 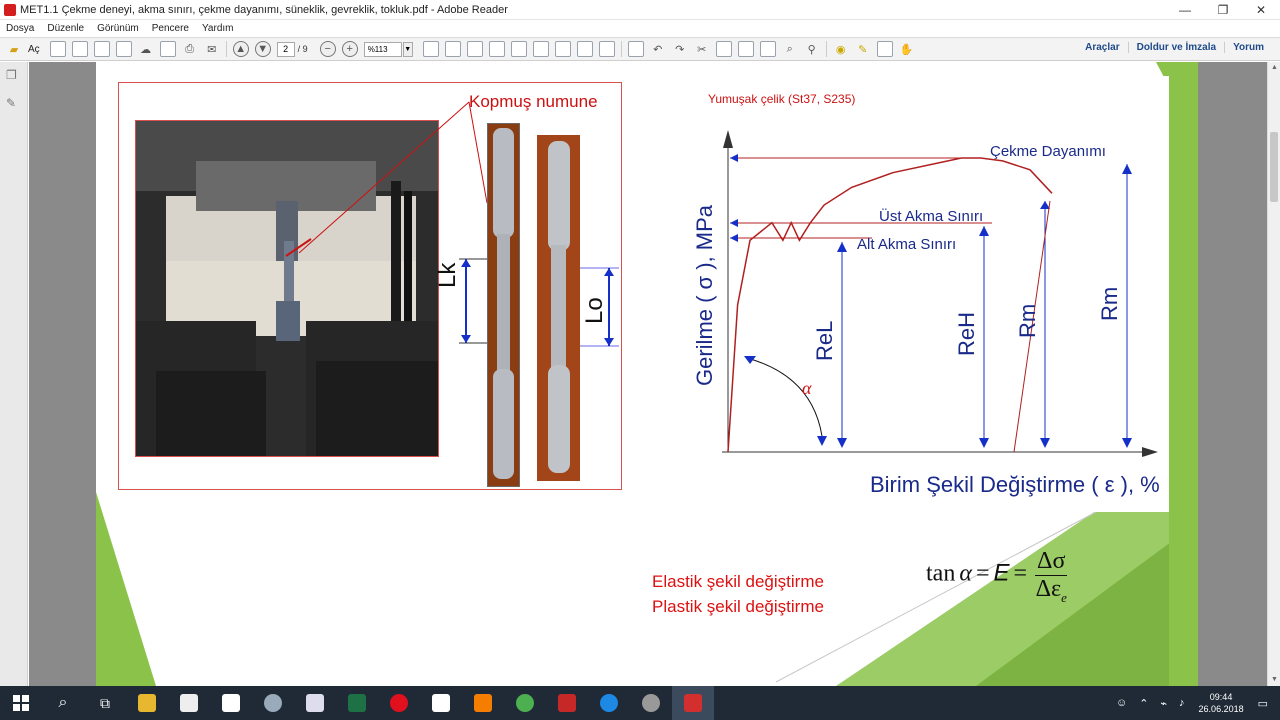 What do you see at coordinates (503, 303) in the screenshot?
I see `broken-specimen-drawing` at bounding box center [503, 303].